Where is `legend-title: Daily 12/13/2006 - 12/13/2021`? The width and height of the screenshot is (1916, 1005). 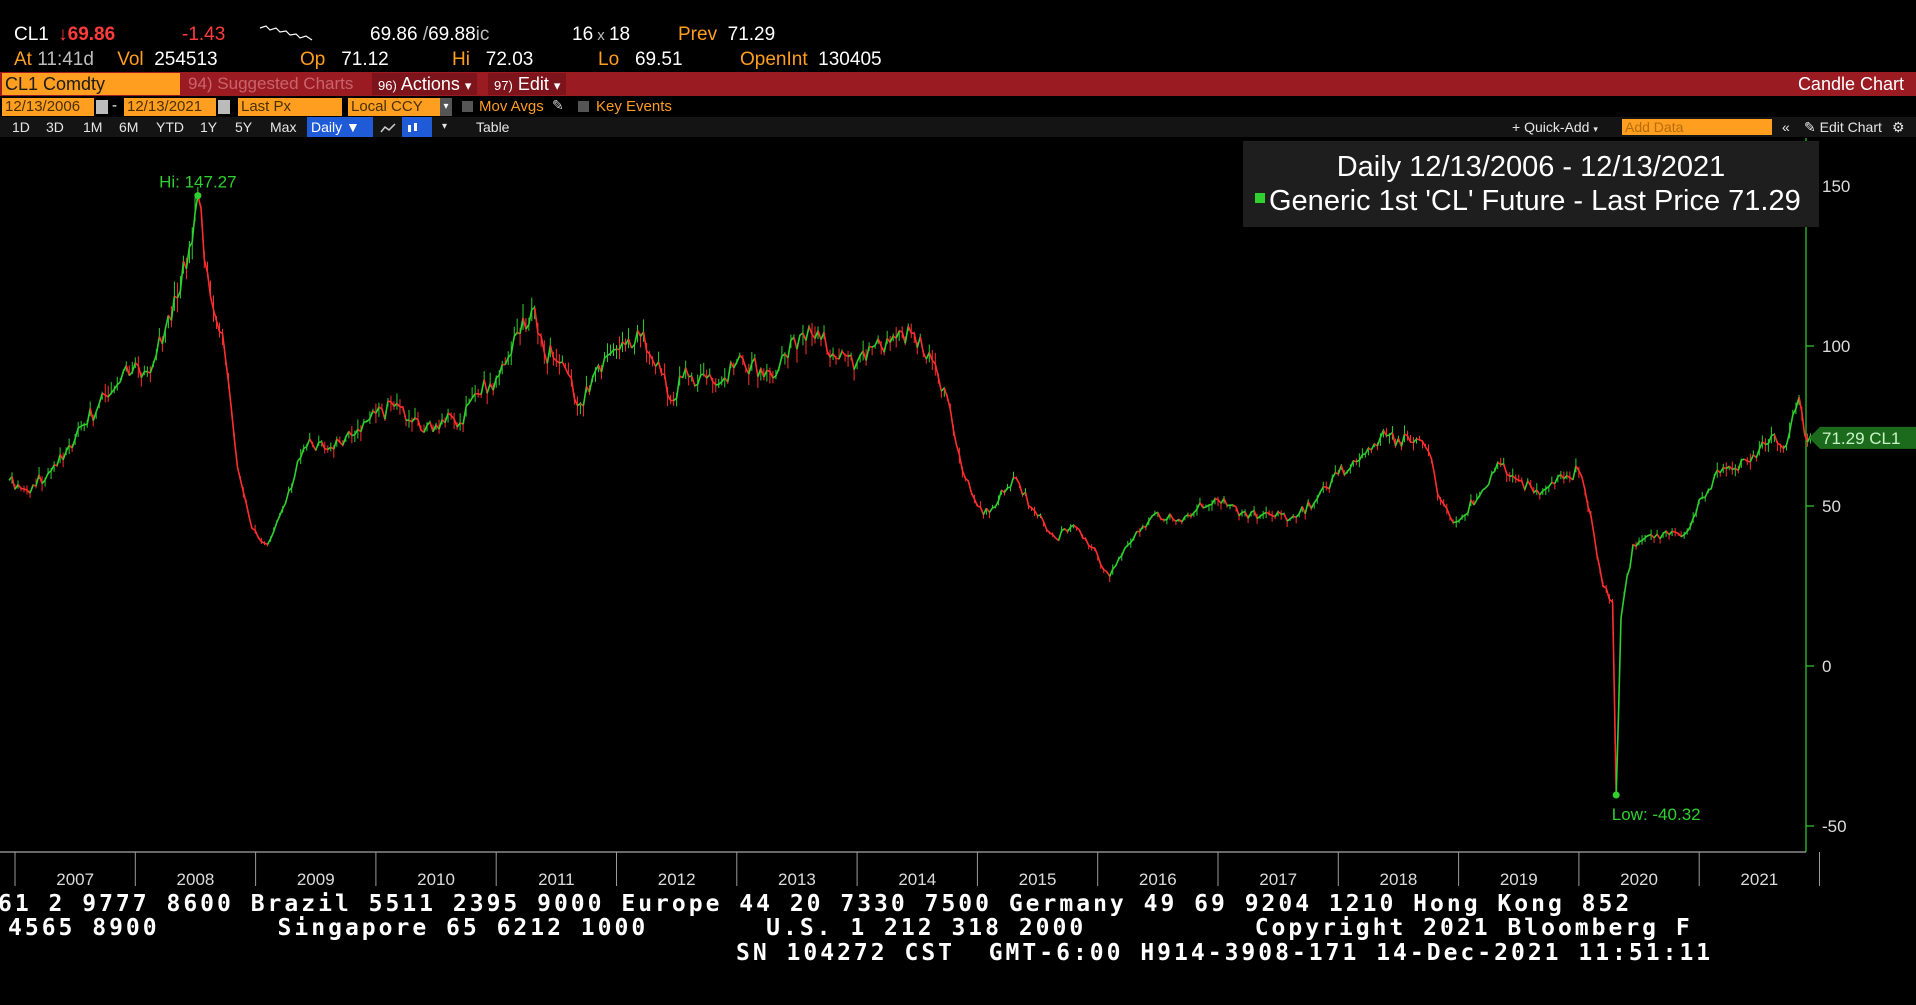
legend-title: Daily 12/13/2006 - 12/13/2021 is located at coordinates (1531, 167).